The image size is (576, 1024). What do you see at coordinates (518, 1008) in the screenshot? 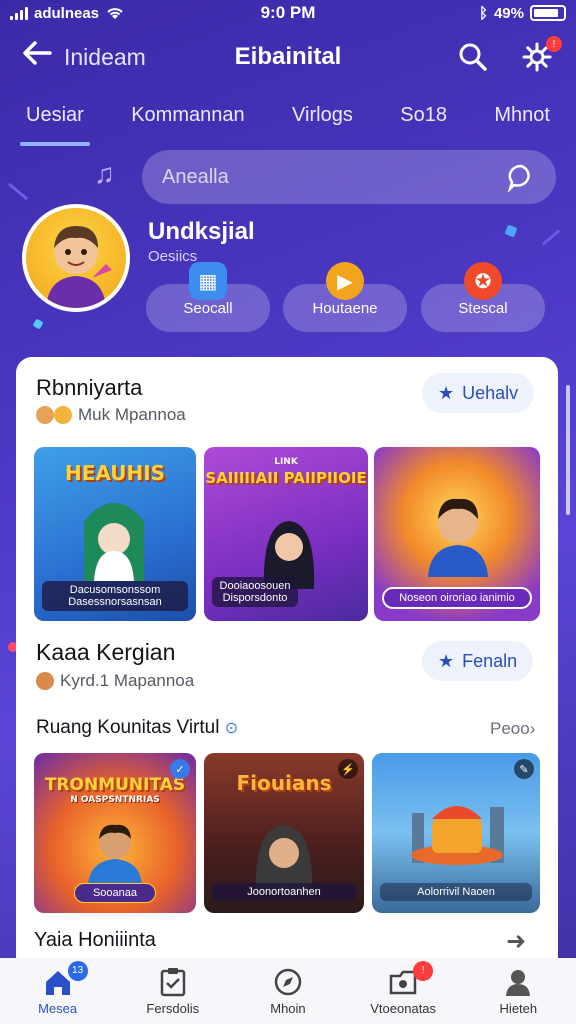
I see `nav-label: Hieteh` at bounding box center [518, 1008].